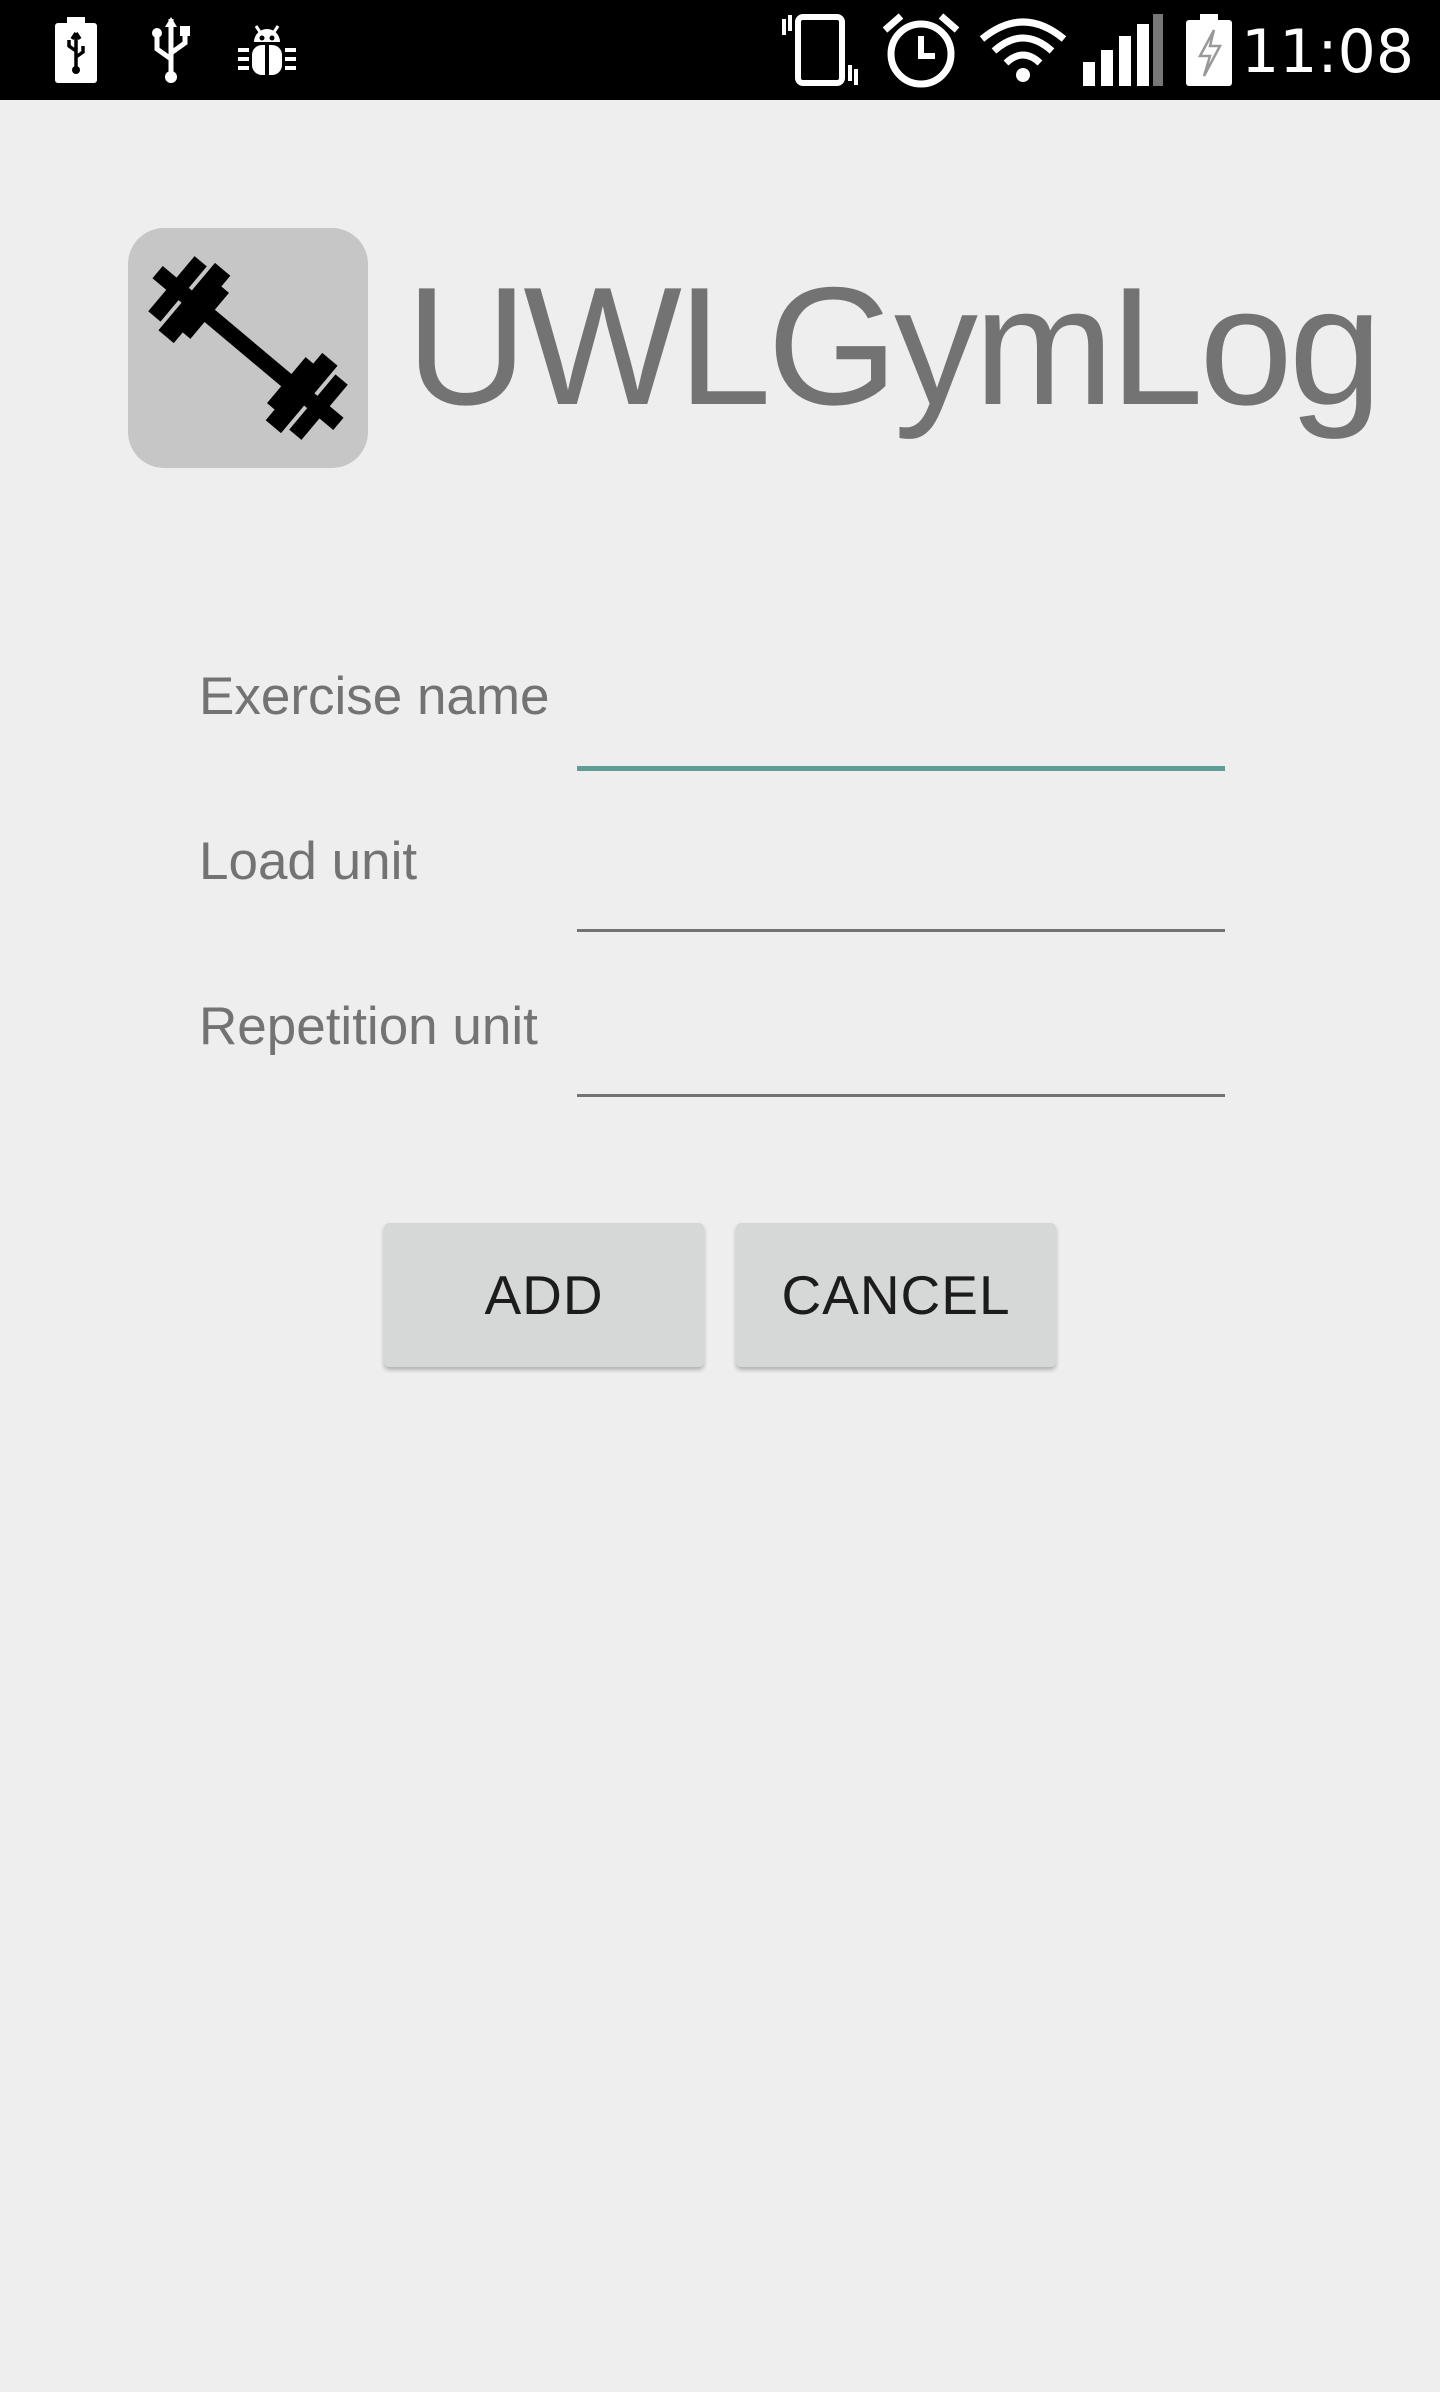  I want to click on load-unit-input, so click(901, 869).